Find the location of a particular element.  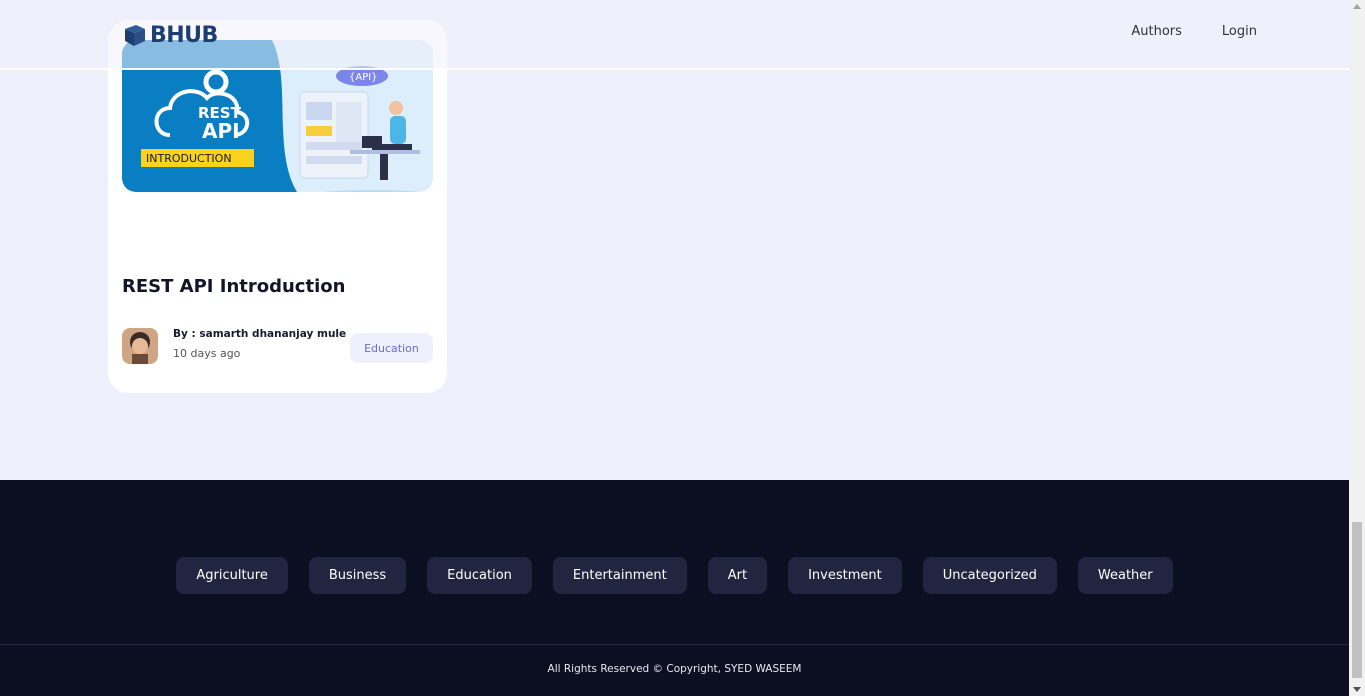

category-link-agriculture: Agriculture is located at coordinates (232, 575).